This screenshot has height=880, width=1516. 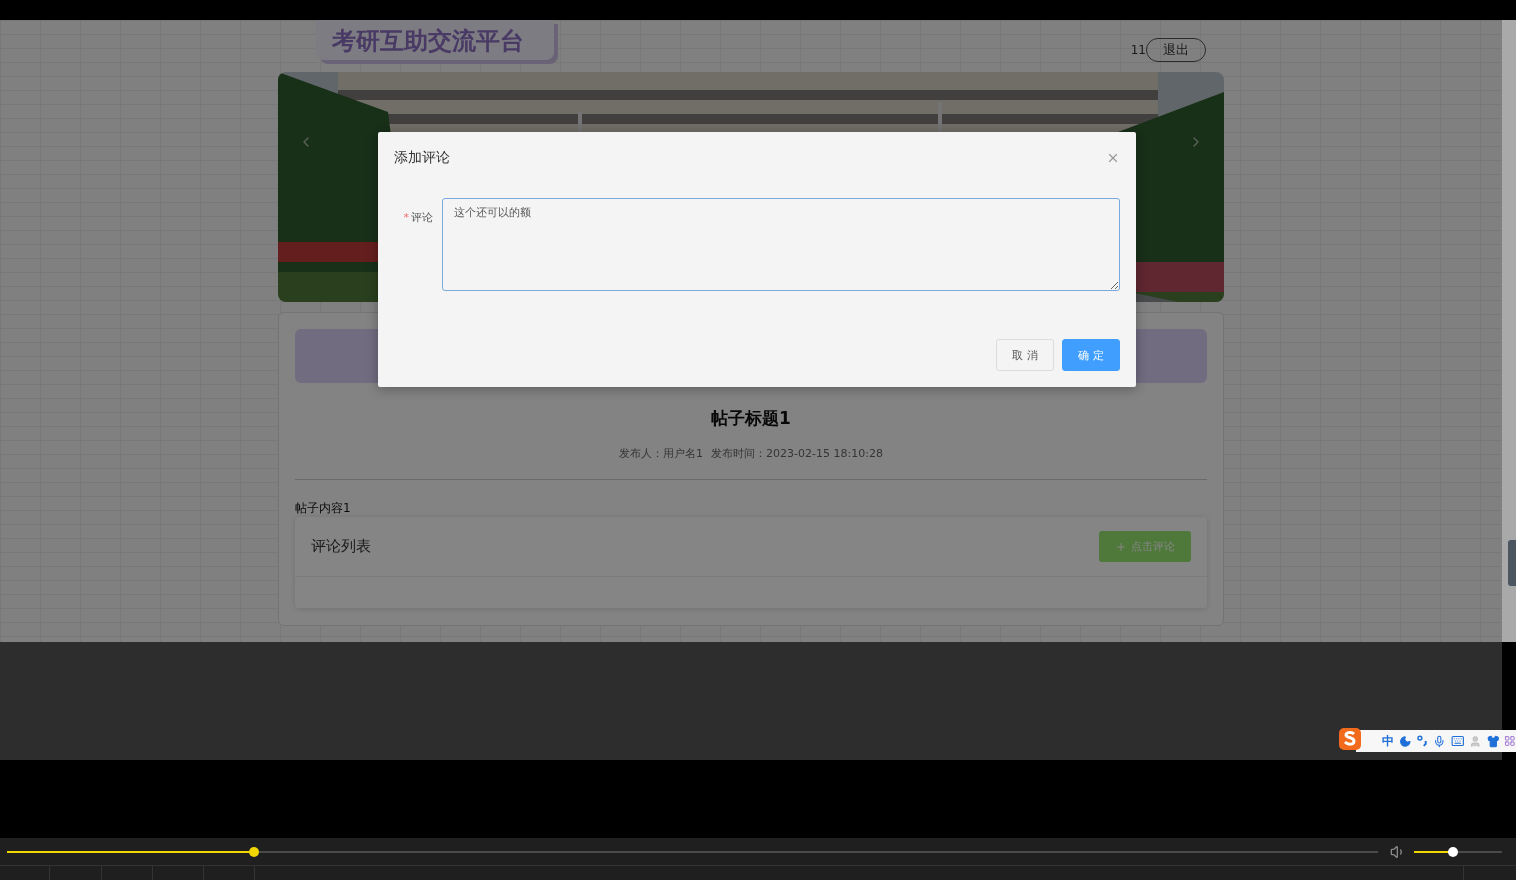 What do you see at coordinates (1457, 741) in the screenshot?
I see `keyboard-icon` at bounding box center [1457, 741].